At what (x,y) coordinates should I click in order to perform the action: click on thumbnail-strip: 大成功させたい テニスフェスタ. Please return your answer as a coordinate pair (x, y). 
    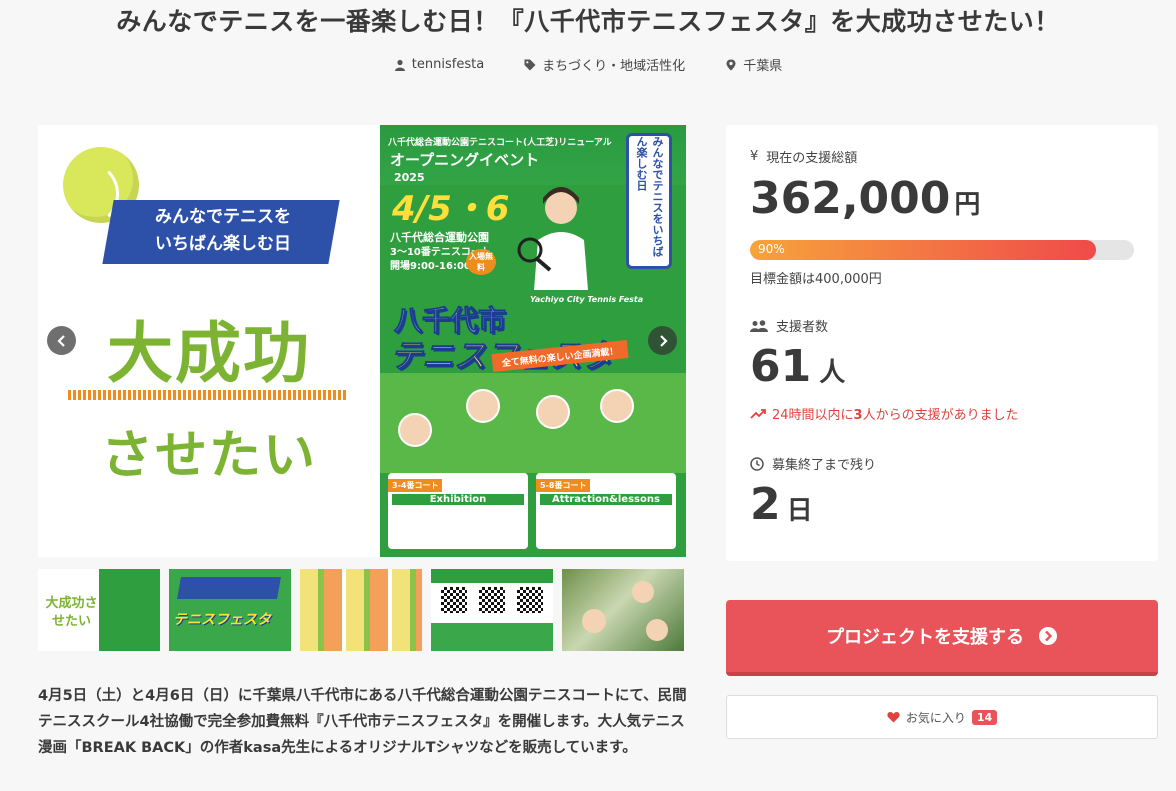
    Looking at the image, I should click on (361, 610).